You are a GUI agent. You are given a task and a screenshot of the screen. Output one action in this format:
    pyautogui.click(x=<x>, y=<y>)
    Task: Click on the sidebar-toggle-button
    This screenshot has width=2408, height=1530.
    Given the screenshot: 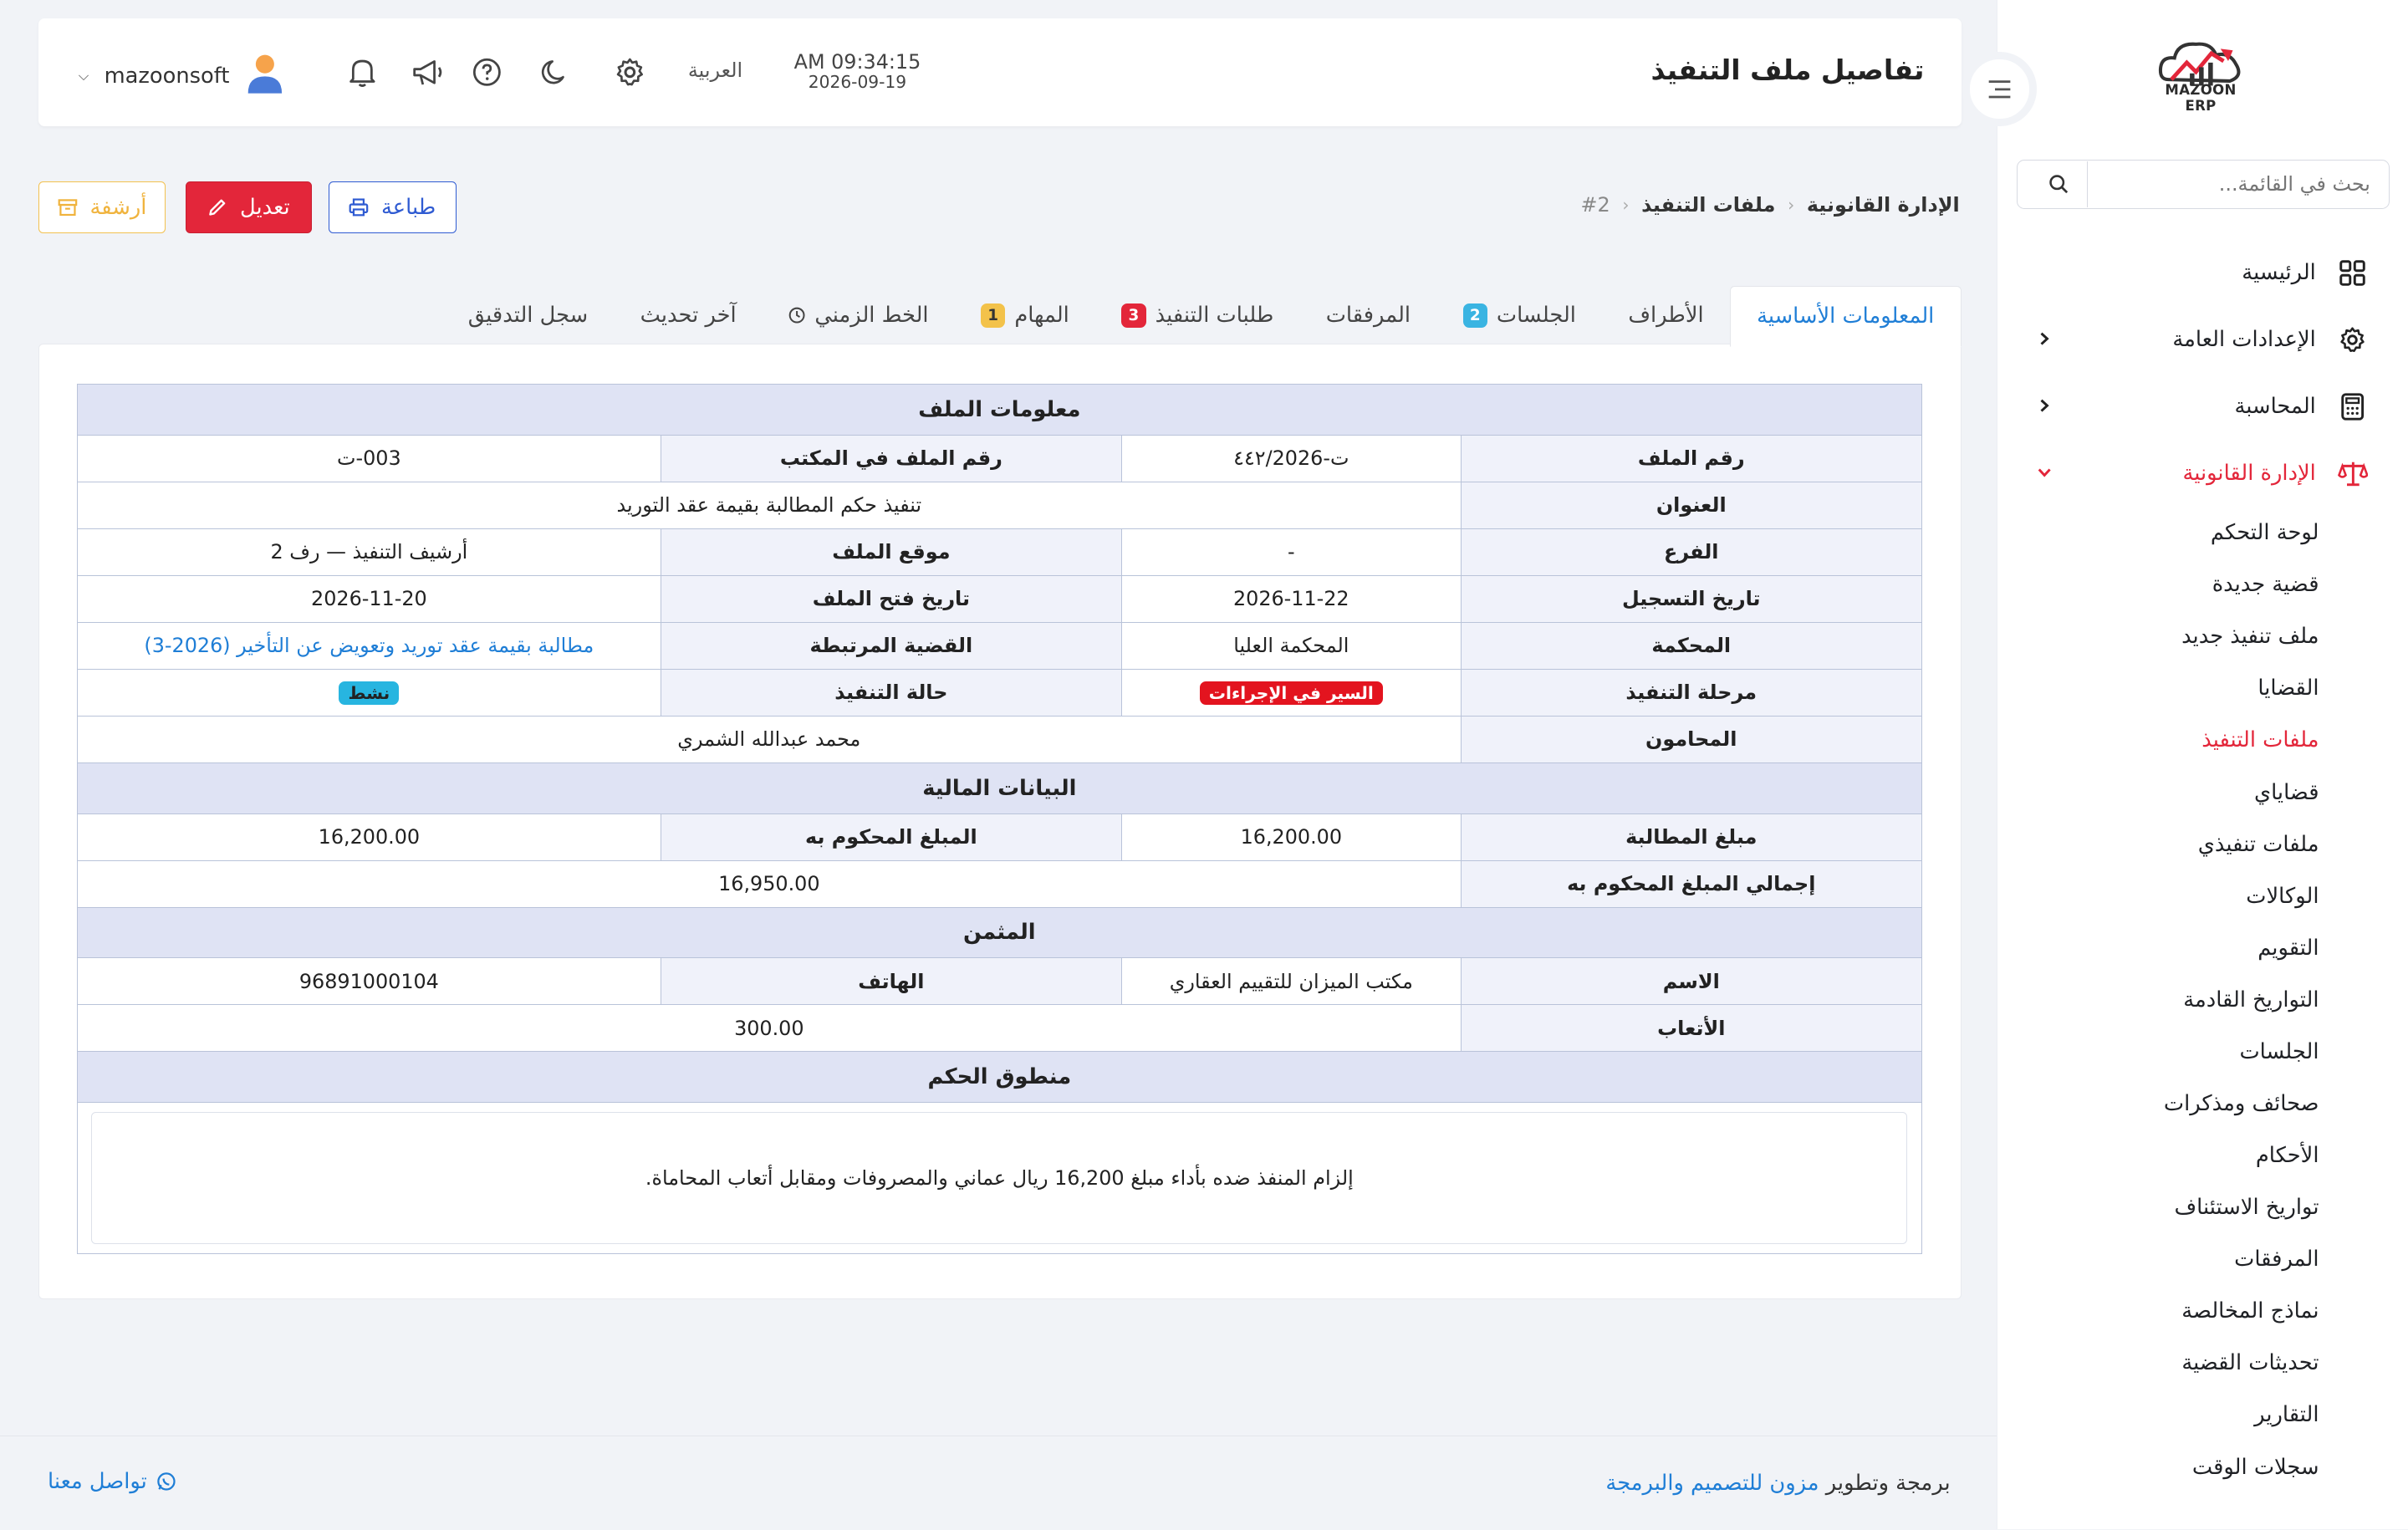 What is the action you would take?
    pyautogui.click(x=2000, y=89)
    